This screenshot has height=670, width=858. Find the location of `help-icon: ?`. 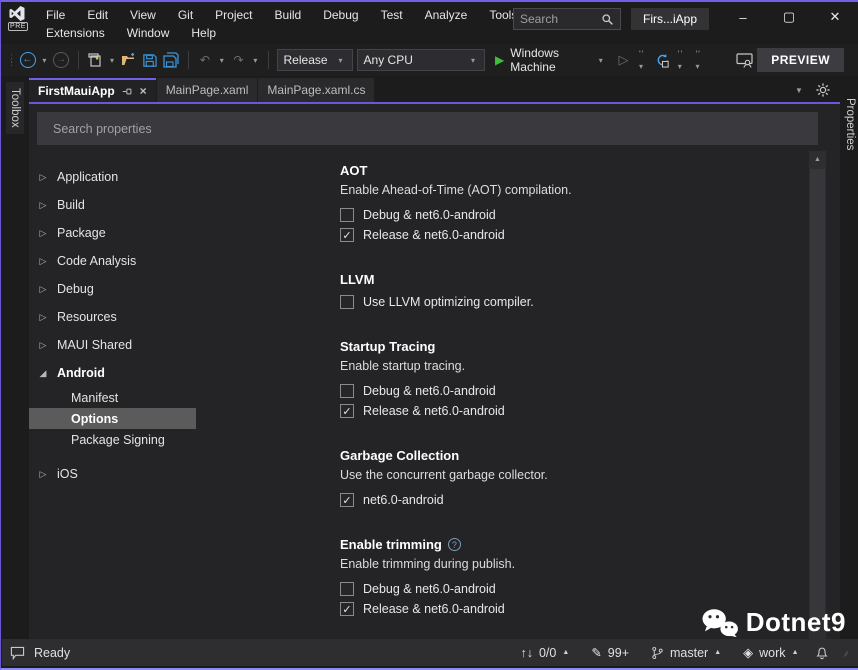

help-icon: ? is located at coordinates (454, 544).